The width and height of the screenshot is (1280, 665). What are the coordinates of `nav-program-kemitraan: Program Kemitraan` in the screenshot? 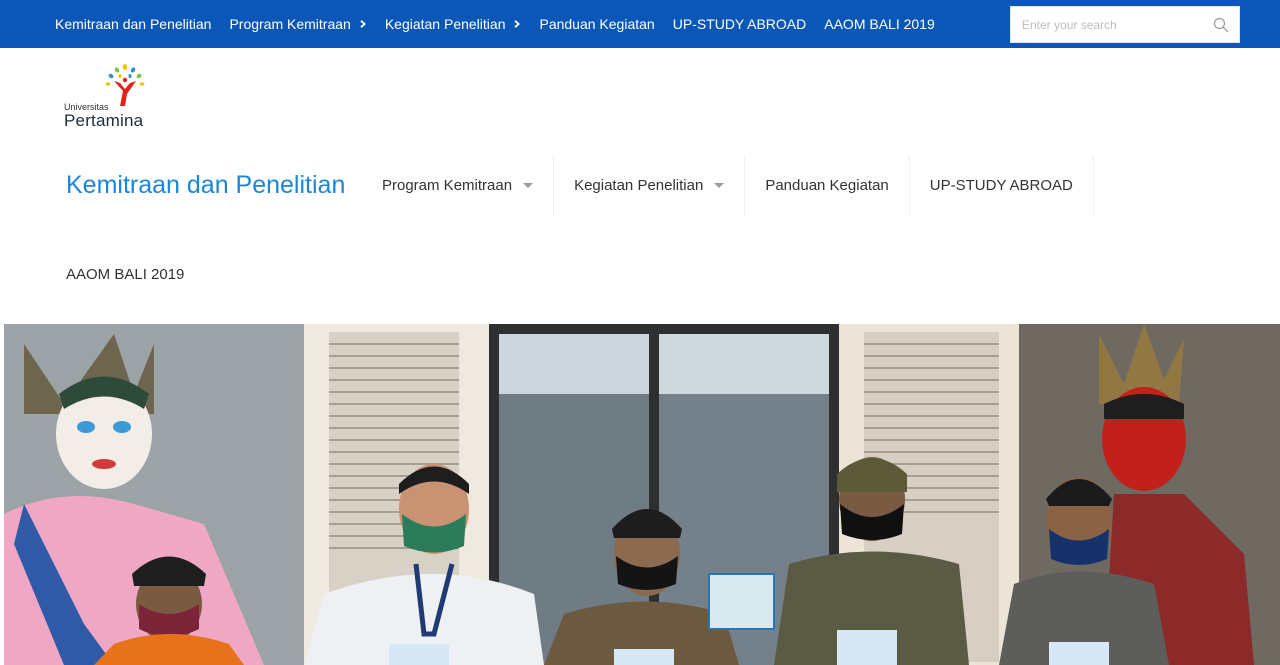 It's located at (459, 185).